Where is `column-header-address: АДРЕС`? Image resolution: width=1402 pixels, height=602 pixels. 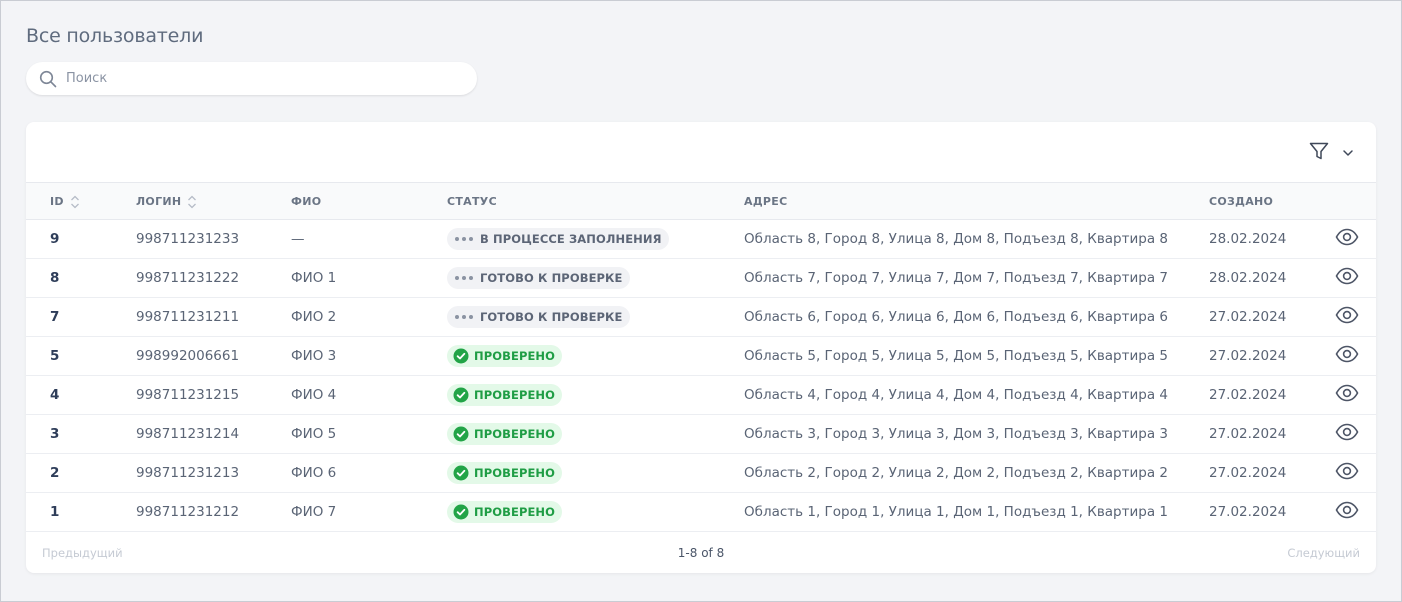
column-header-address: АДРЕС is located at coordinates (766, 201).